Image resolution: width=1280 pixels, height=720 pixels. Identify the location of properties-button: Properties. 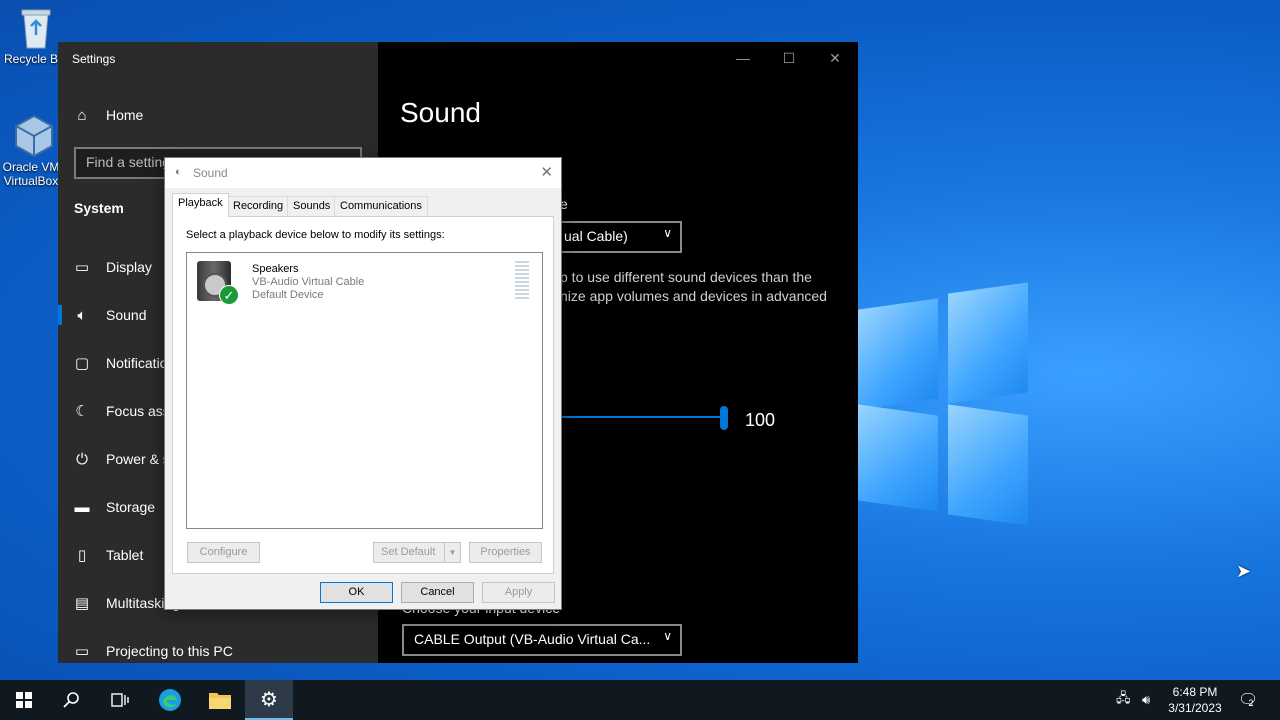
(505, 552).